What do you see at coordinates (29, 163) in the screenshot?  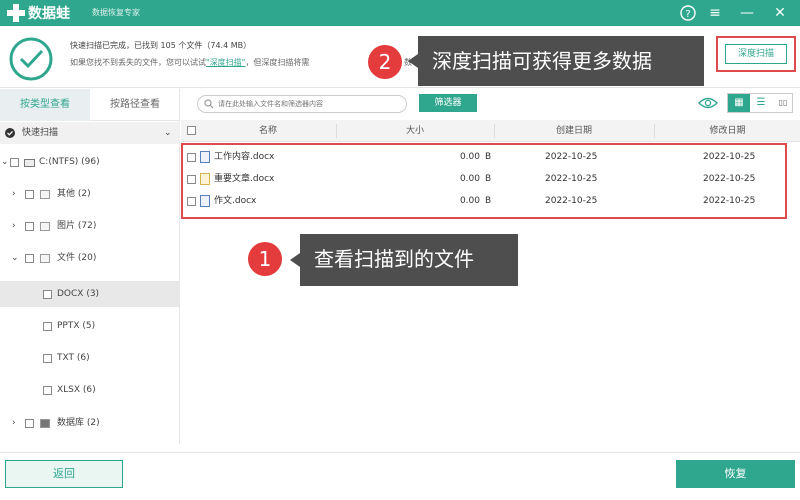 I see `drive-icon` at bounding box center [29, 163].